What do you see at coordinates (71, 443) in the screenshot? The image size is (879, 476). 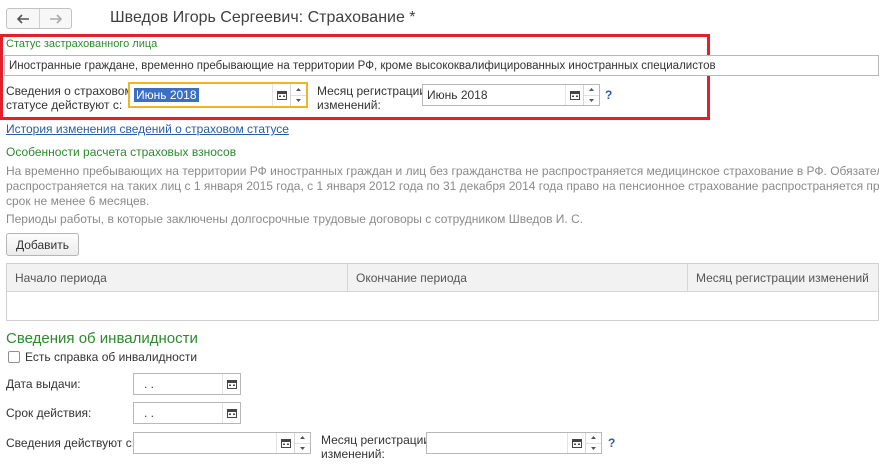 I see `effective-from-label: Сведения действуют с:` at bounding box center [71, 443].